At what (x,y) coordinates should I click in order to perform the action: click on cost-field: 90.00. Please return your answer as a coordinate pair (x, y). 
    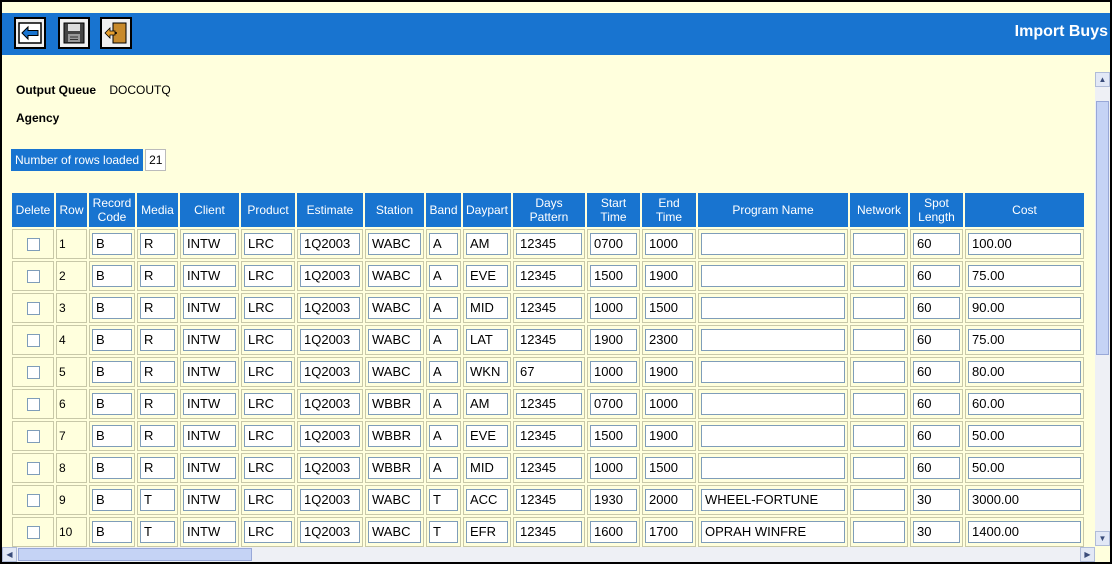
    Looking at the image, I should click on (1024, 308).